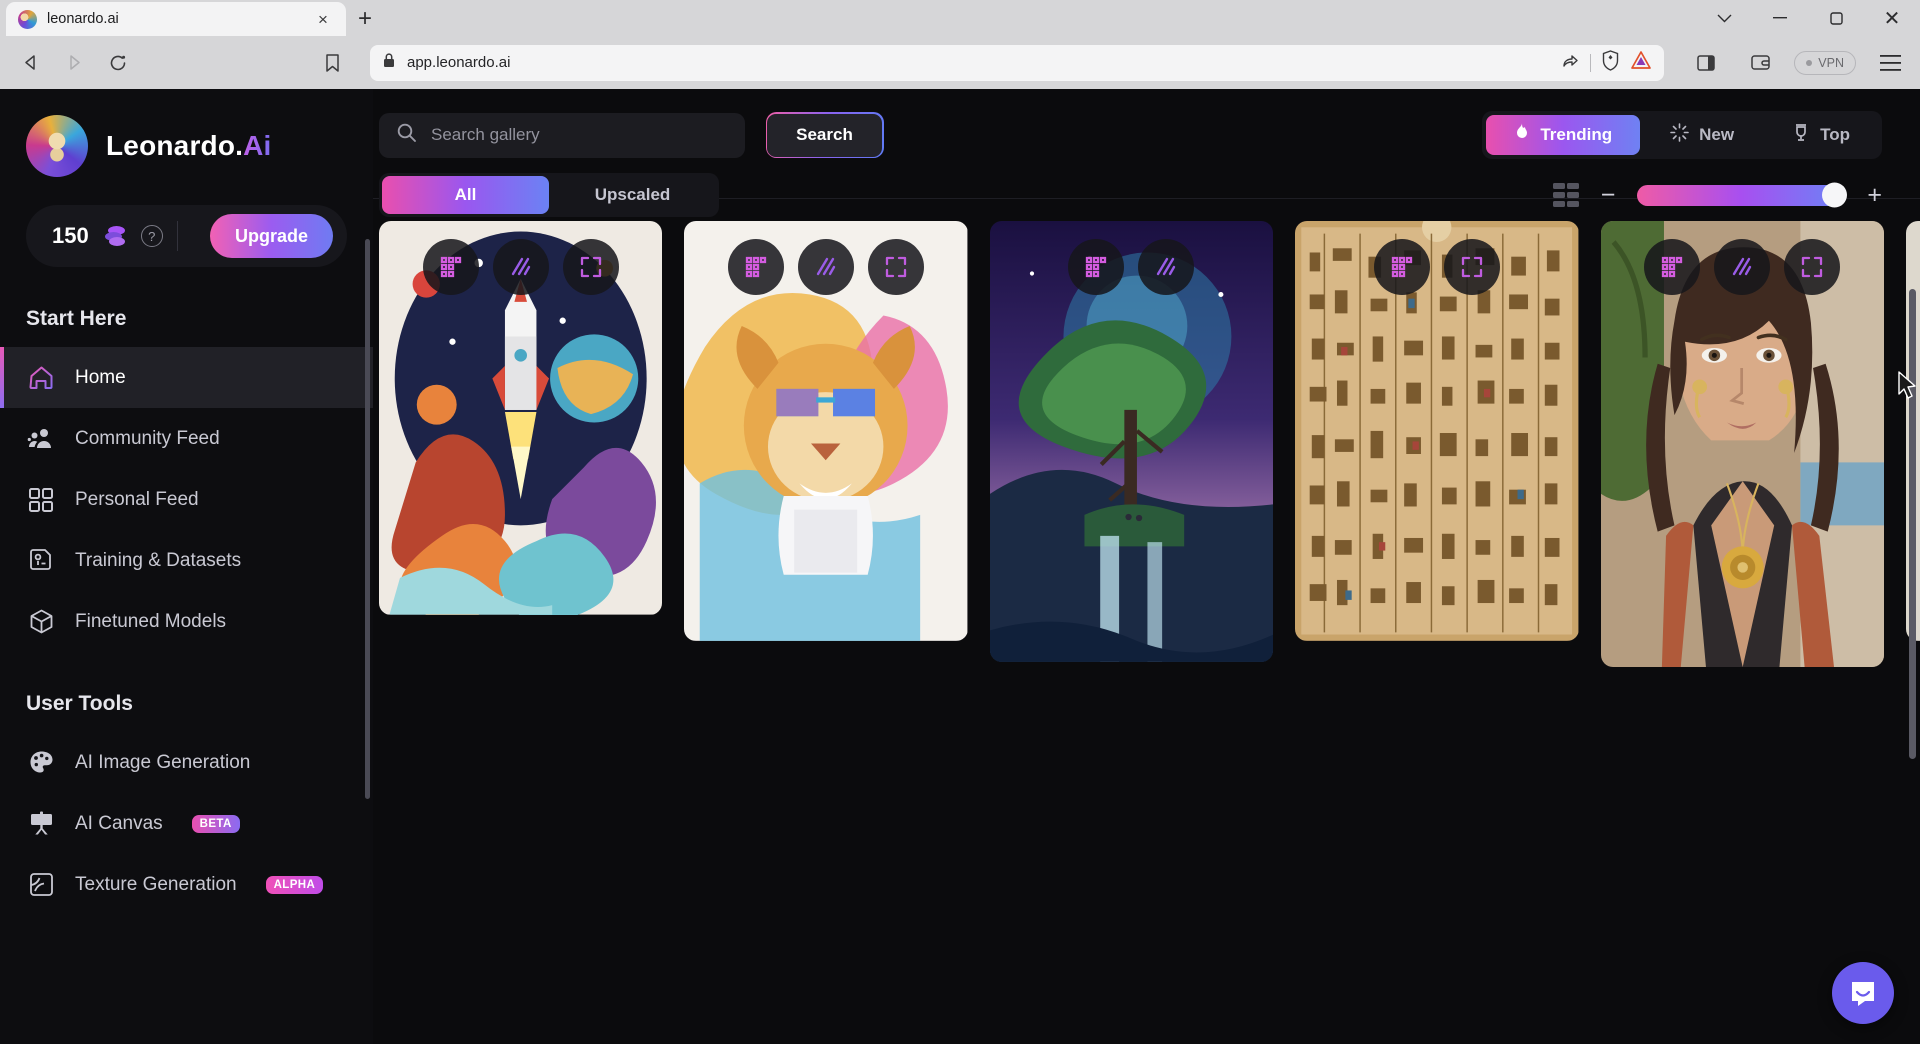  I want to click on filter-tabs: All Upscaled, so click(549, 195).